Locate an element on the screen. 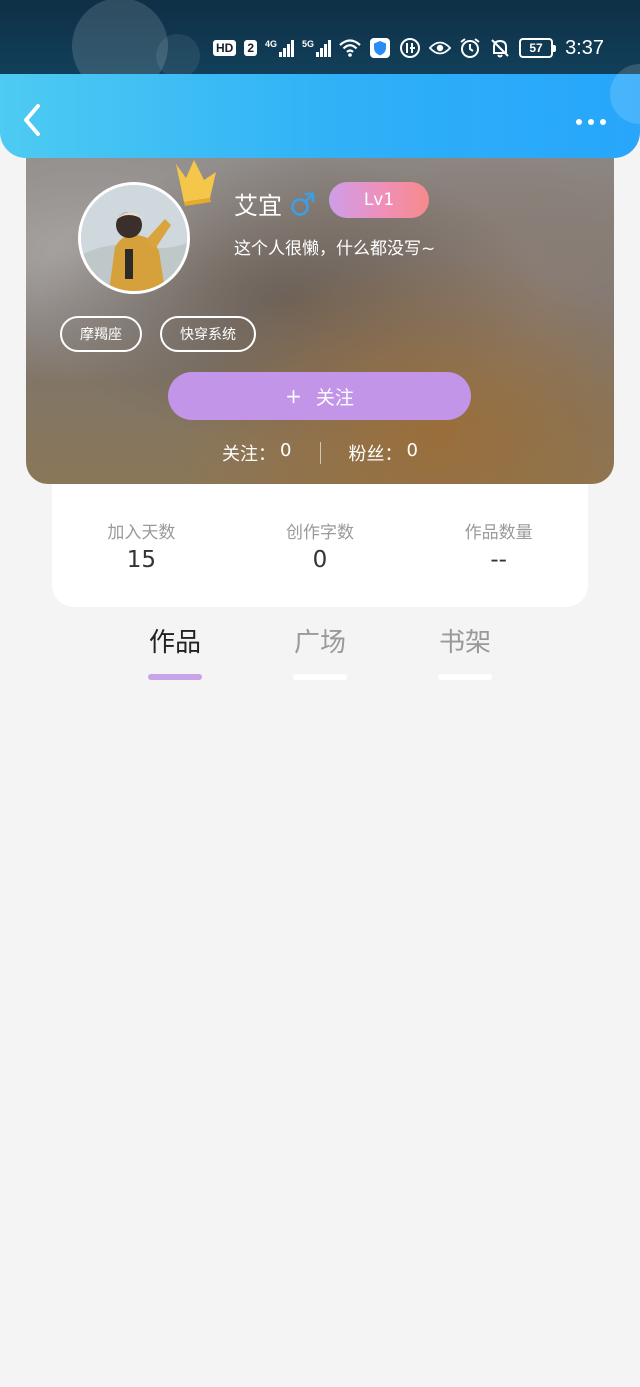  plus-icon: + is located at coordinates (293, 396).